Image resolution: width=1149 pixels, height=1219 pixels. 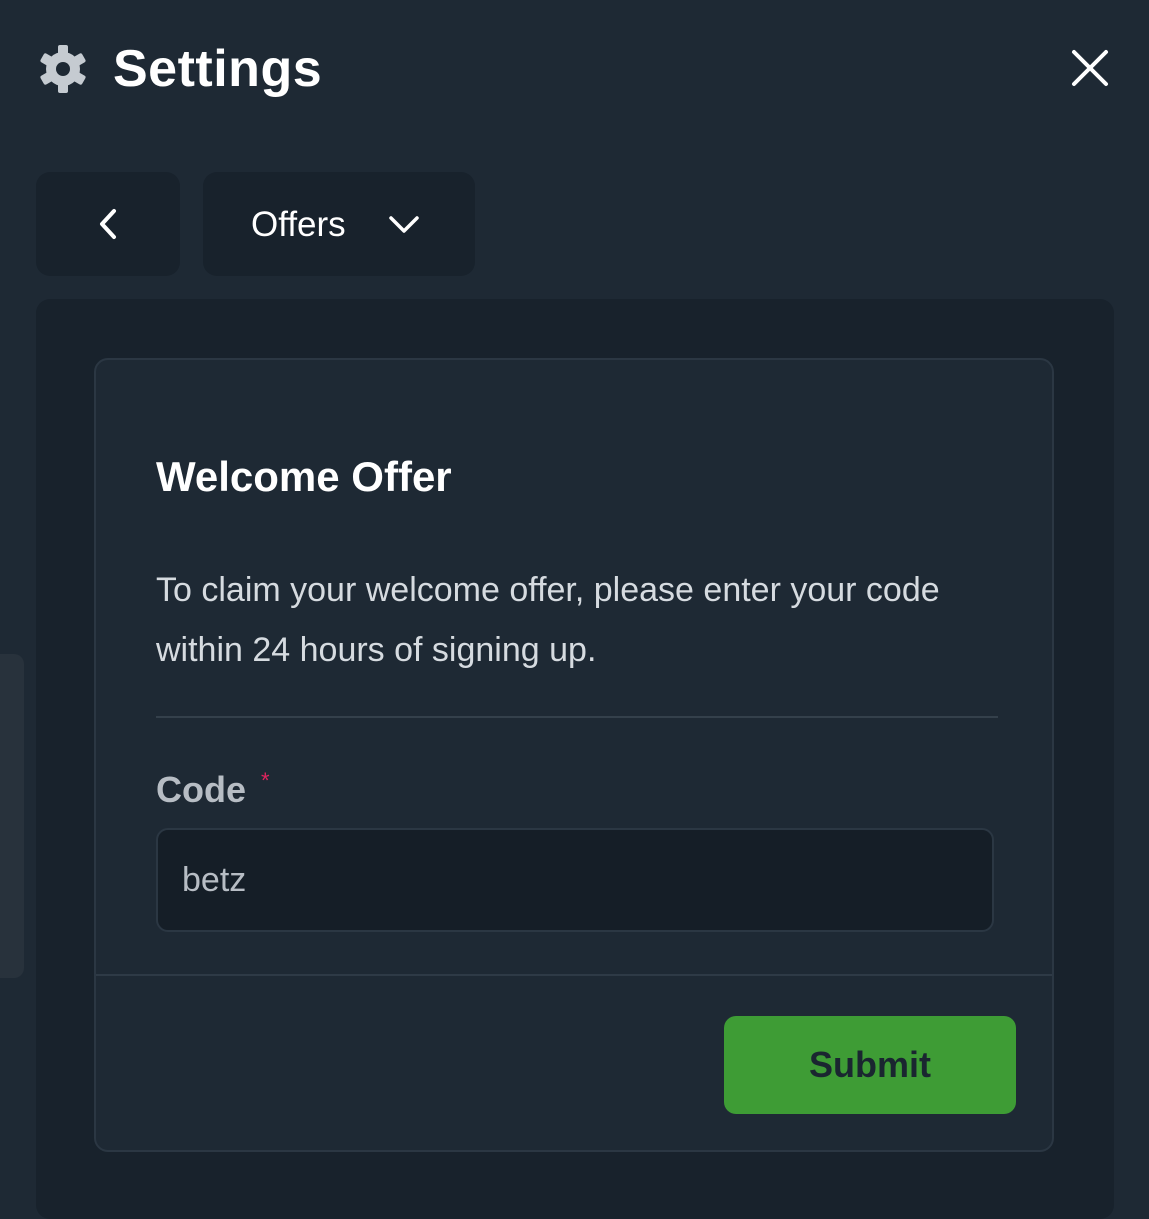 I want to click on gear-icon, so click(x=63, y=69).